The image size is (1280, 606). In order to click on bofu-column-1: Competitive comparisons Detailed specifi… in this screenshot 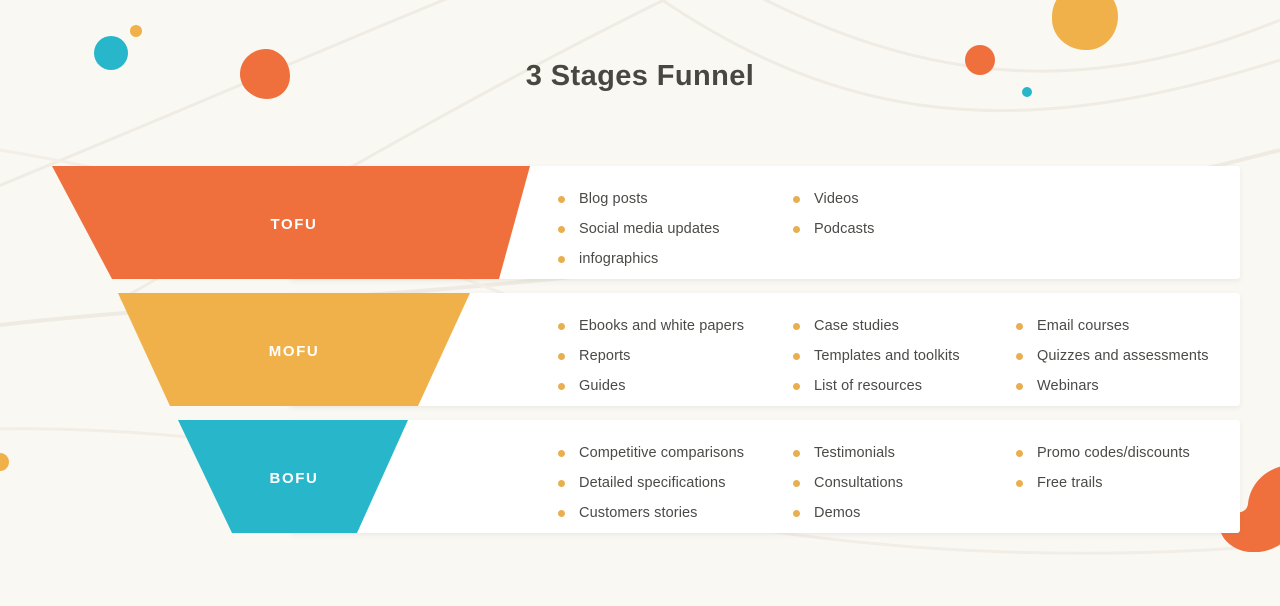, I will do `click(651, 483)`.